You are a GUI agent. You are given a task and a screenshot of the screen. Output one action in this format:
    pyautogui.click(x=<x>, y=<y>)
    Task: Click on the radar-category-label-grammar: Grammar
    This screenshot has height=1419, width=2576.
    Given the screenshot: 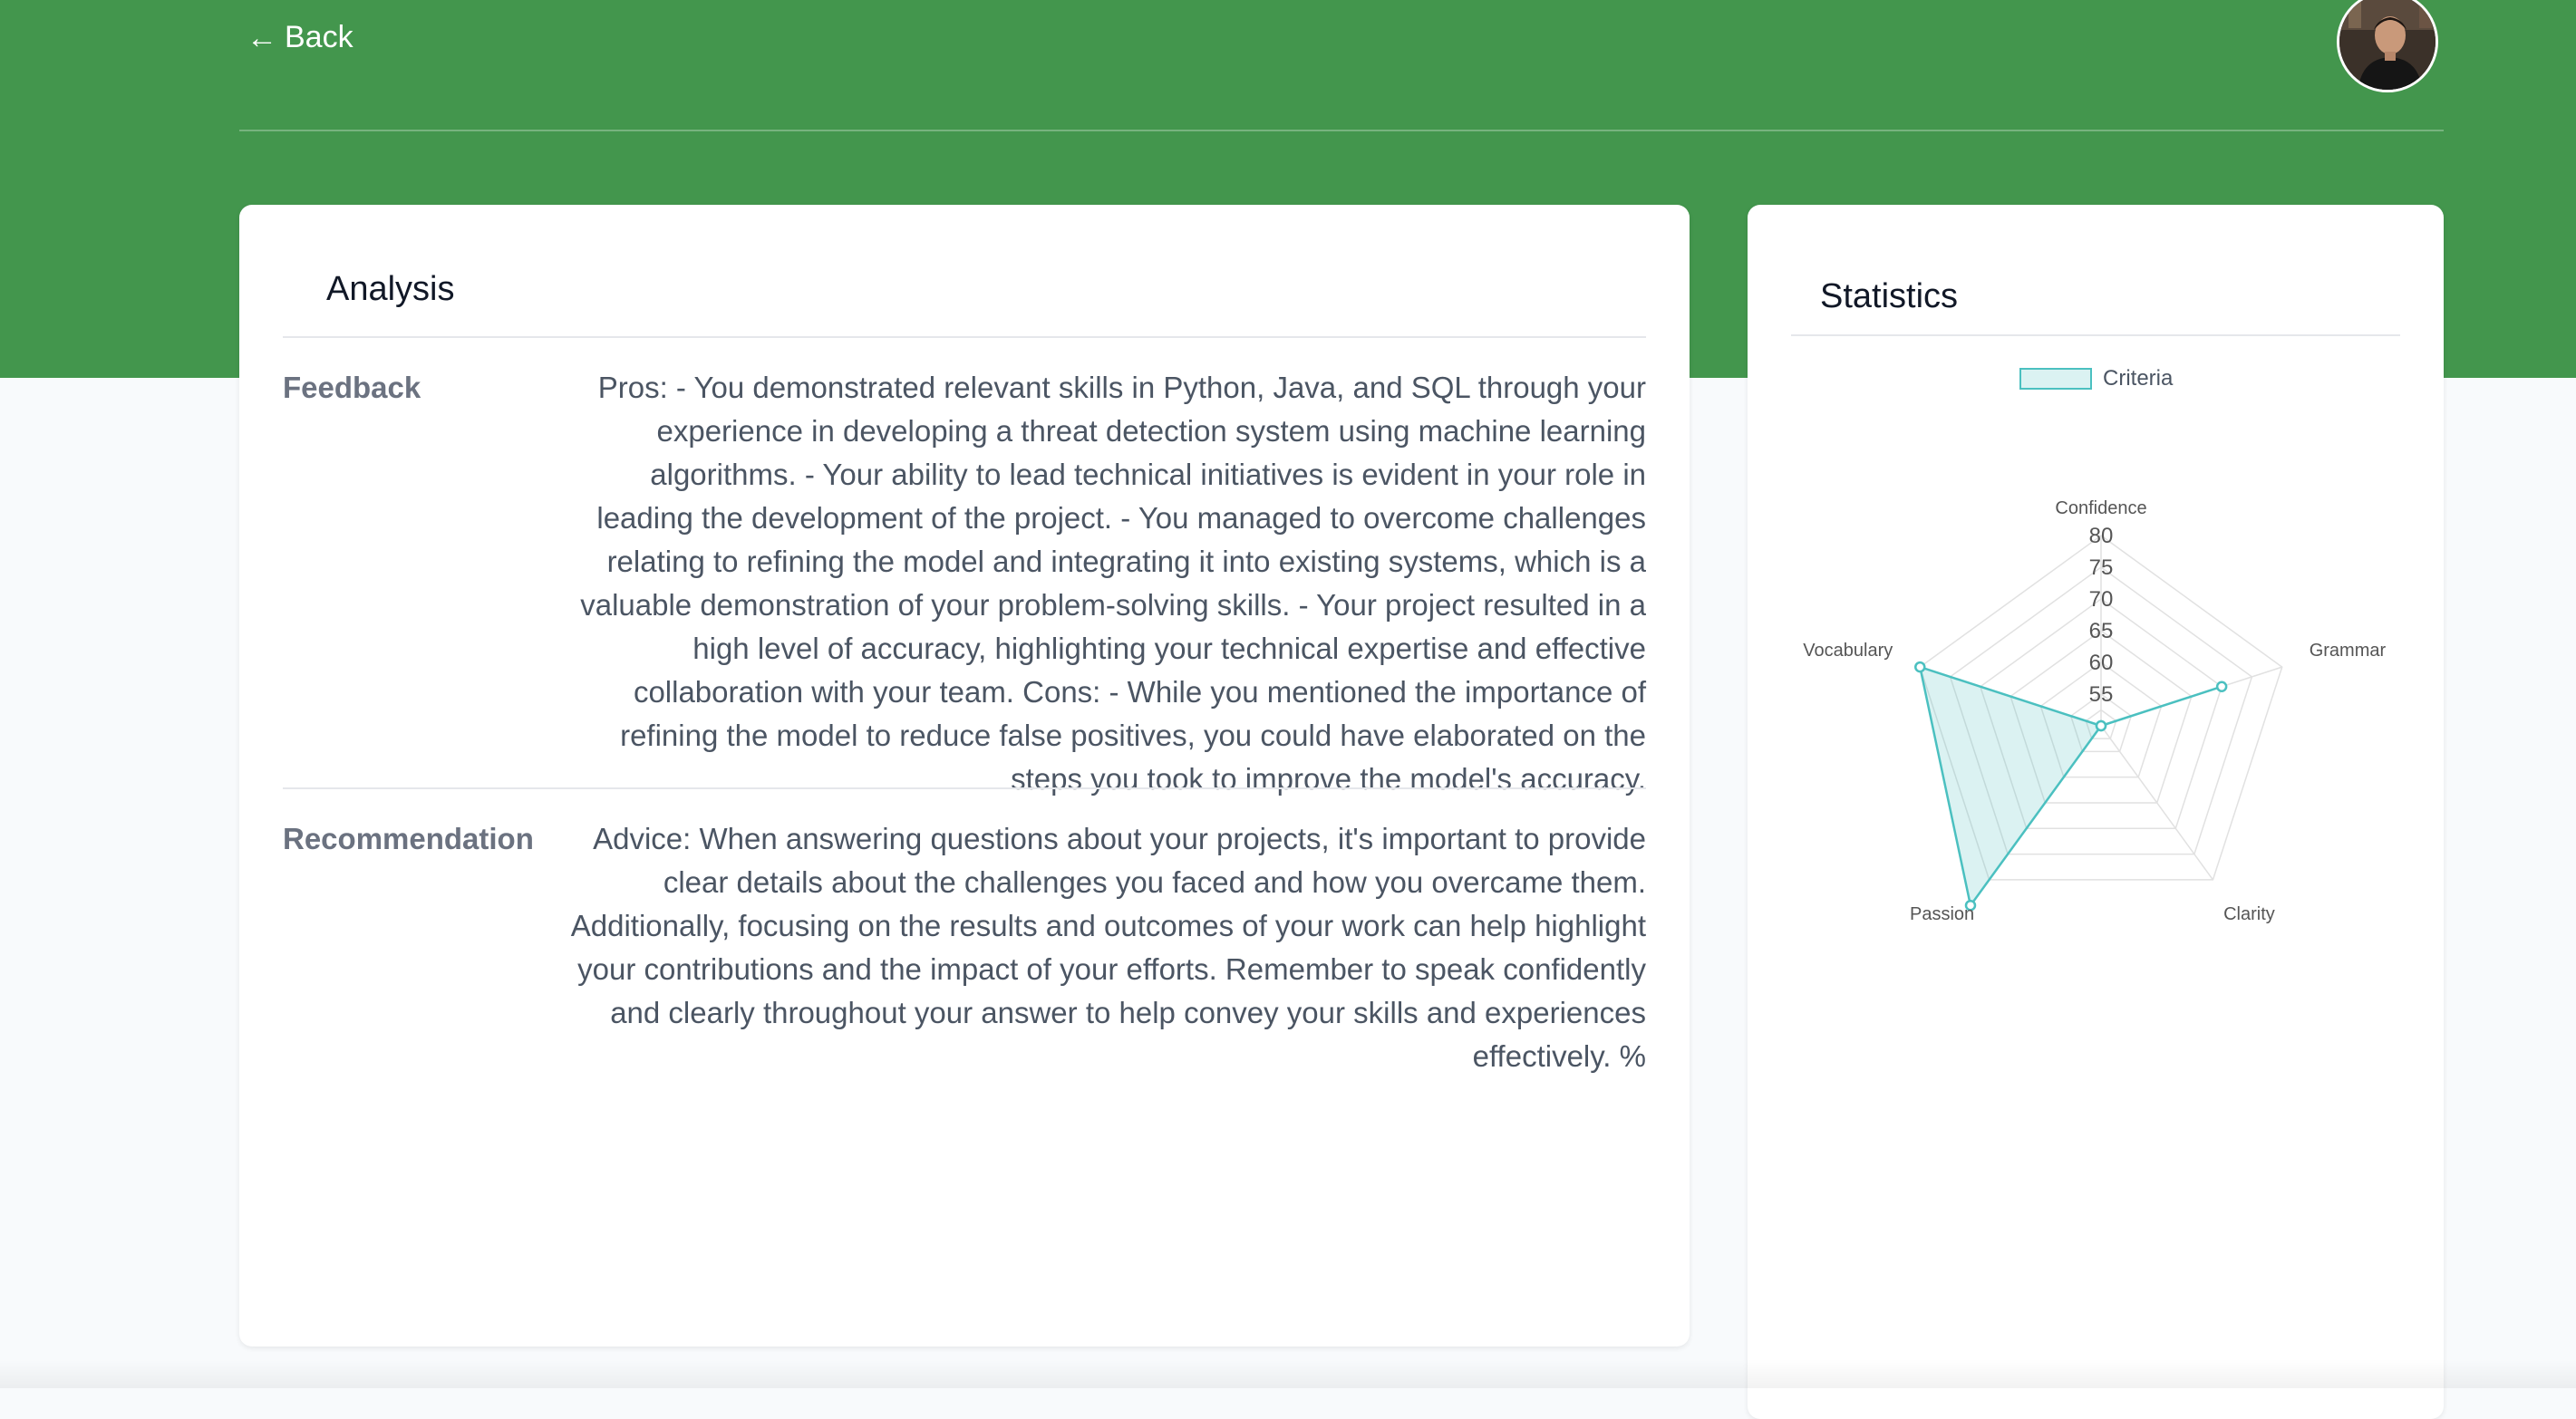 What is the action you would take?
    pyautogui.click(x=2348, y=651)
    